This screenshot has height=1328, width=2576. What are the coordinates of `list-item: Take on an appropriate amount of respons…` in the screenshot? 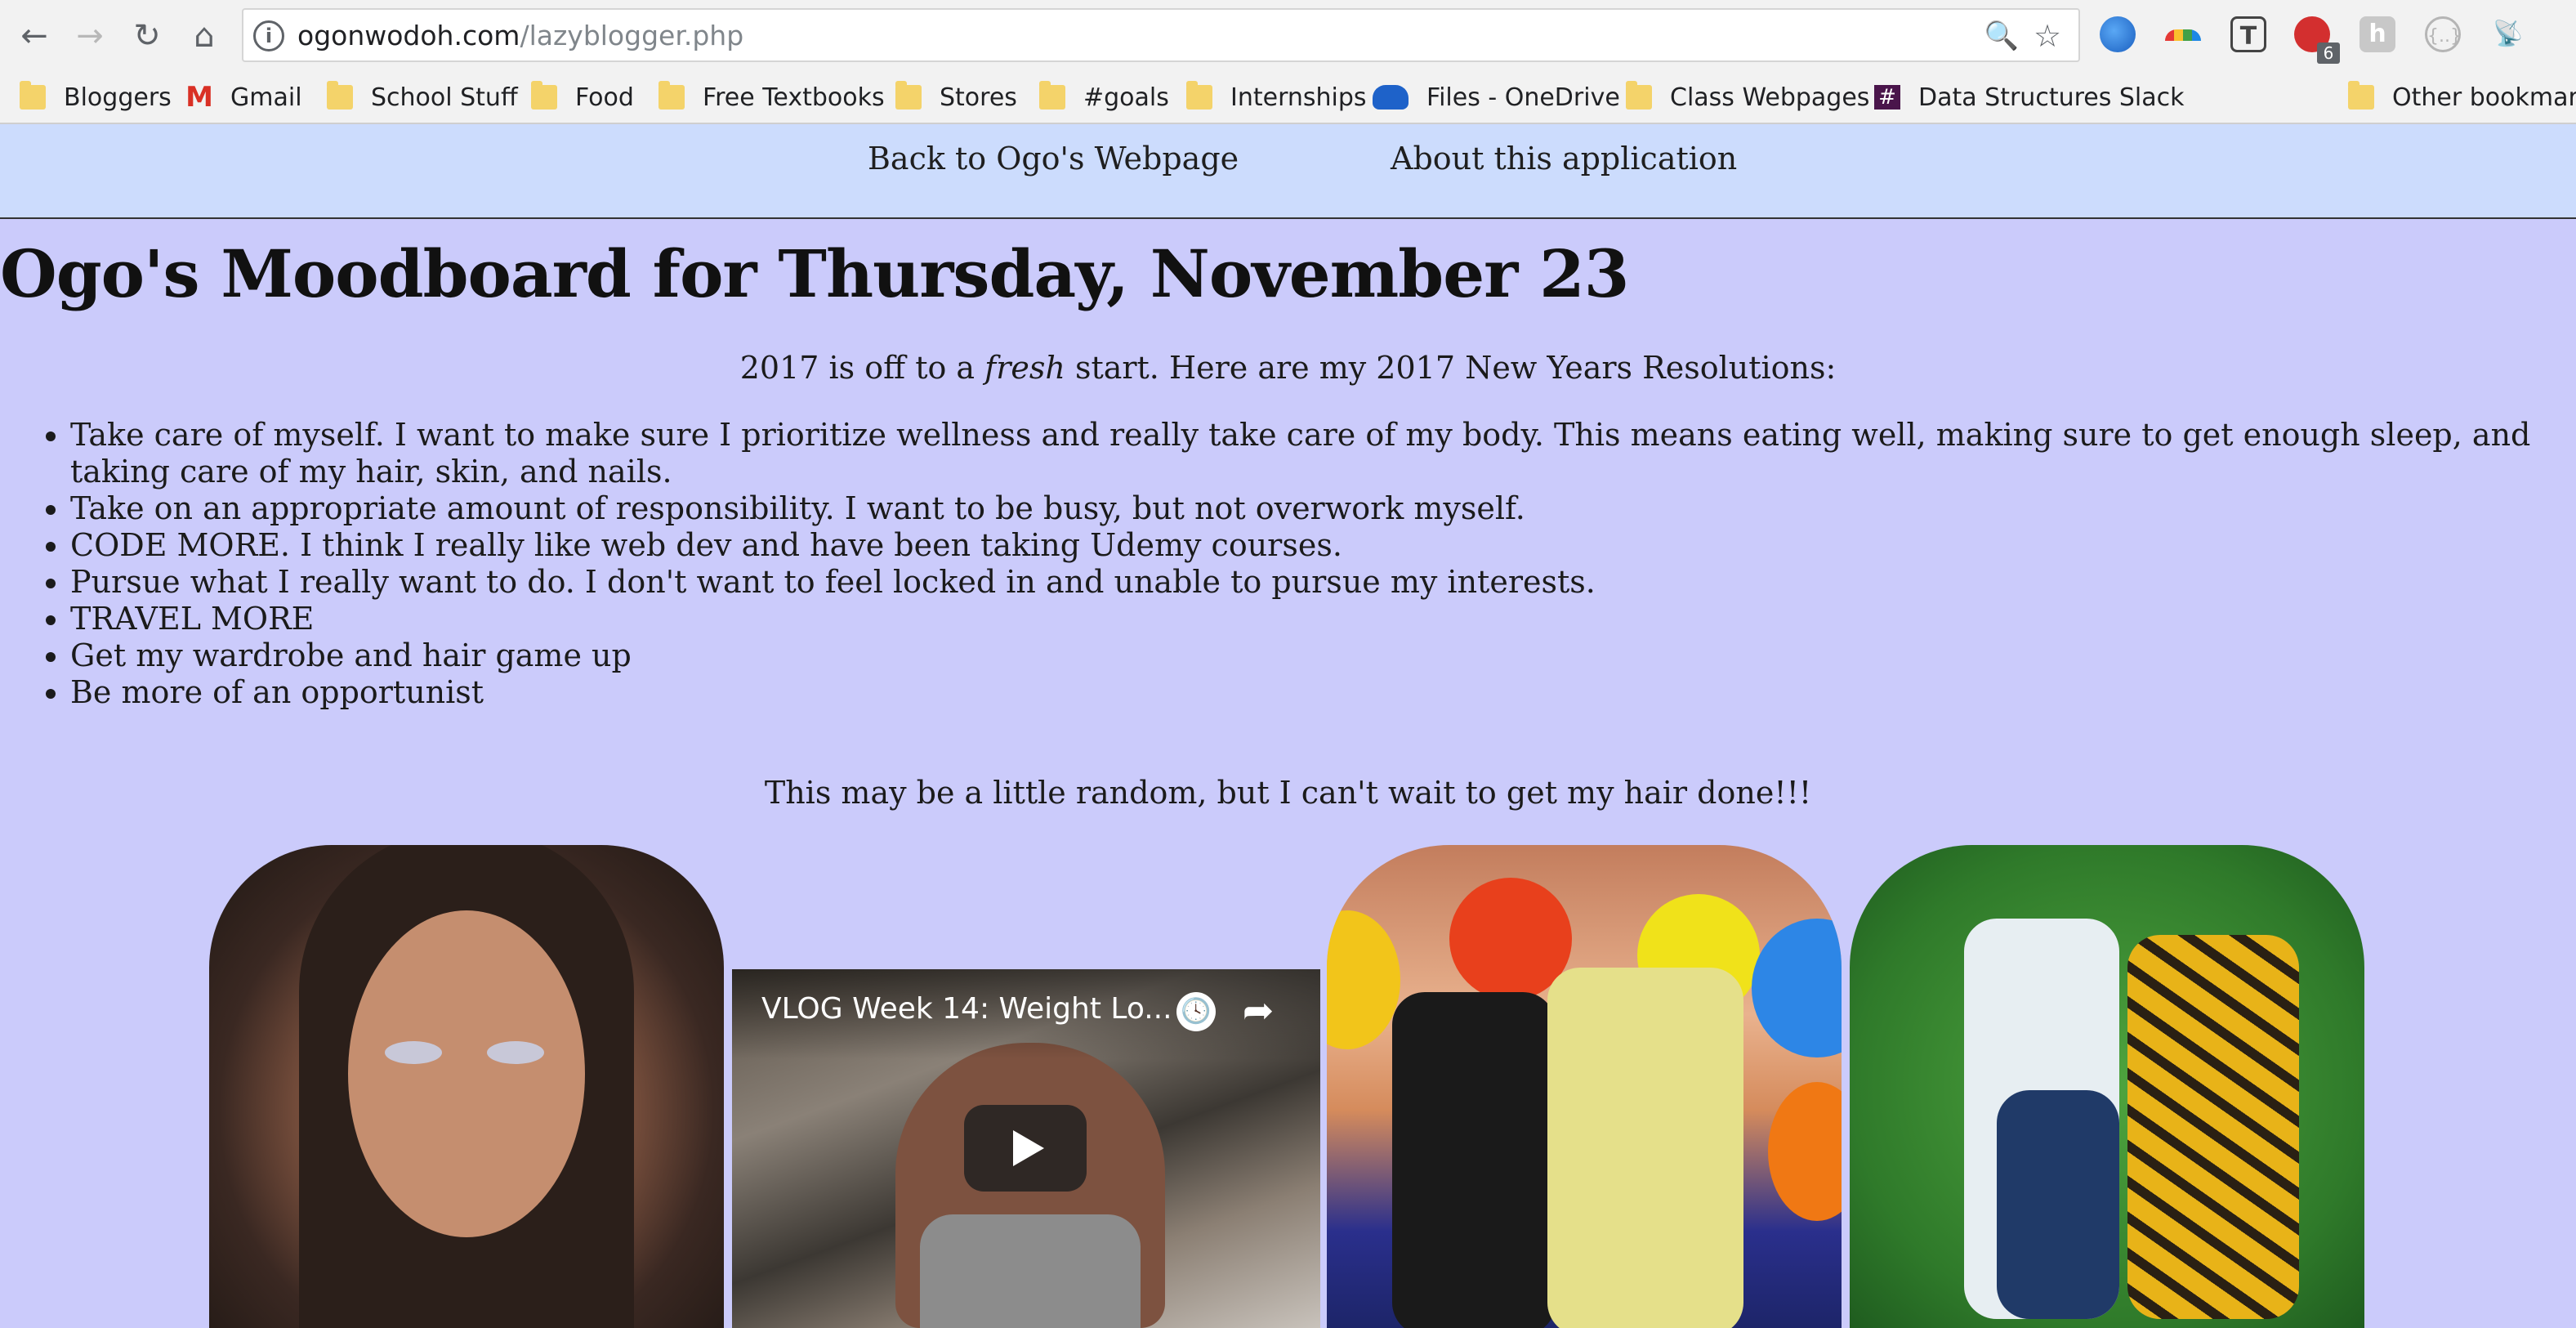 It's located at (1312, 509).